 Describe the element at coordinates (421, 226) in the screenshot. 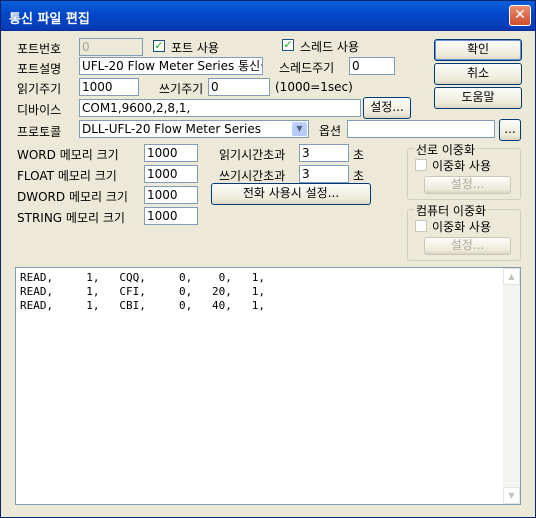

I see `pc-redundancy-checkbox` at that location.